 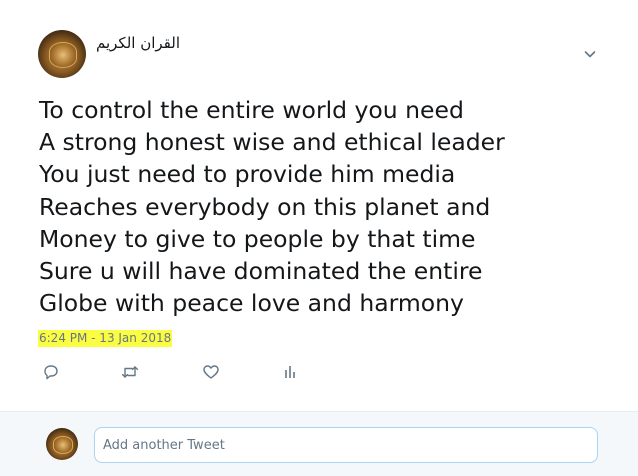 I want to click on tweet-line: Globe with peace love and harmony, so click(x=251, y=303).